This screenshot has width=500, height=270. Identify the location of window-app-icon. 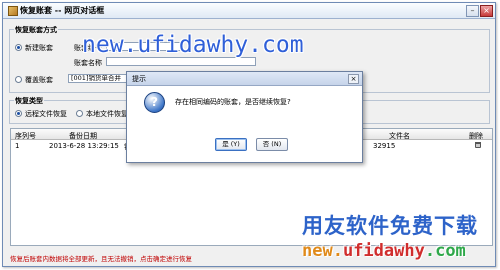
(13, 11).